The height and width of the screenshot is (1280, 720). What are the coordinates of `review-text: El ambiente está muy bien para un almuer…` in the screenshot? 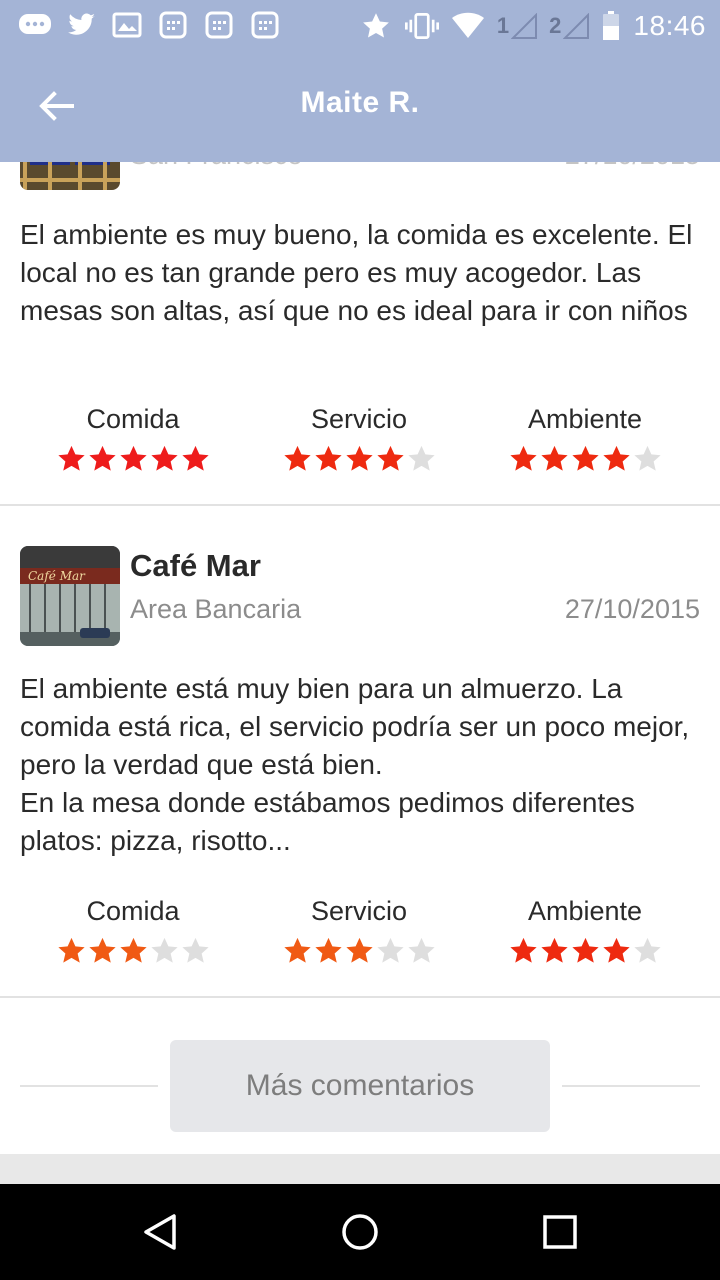 It's located at (355, 764).